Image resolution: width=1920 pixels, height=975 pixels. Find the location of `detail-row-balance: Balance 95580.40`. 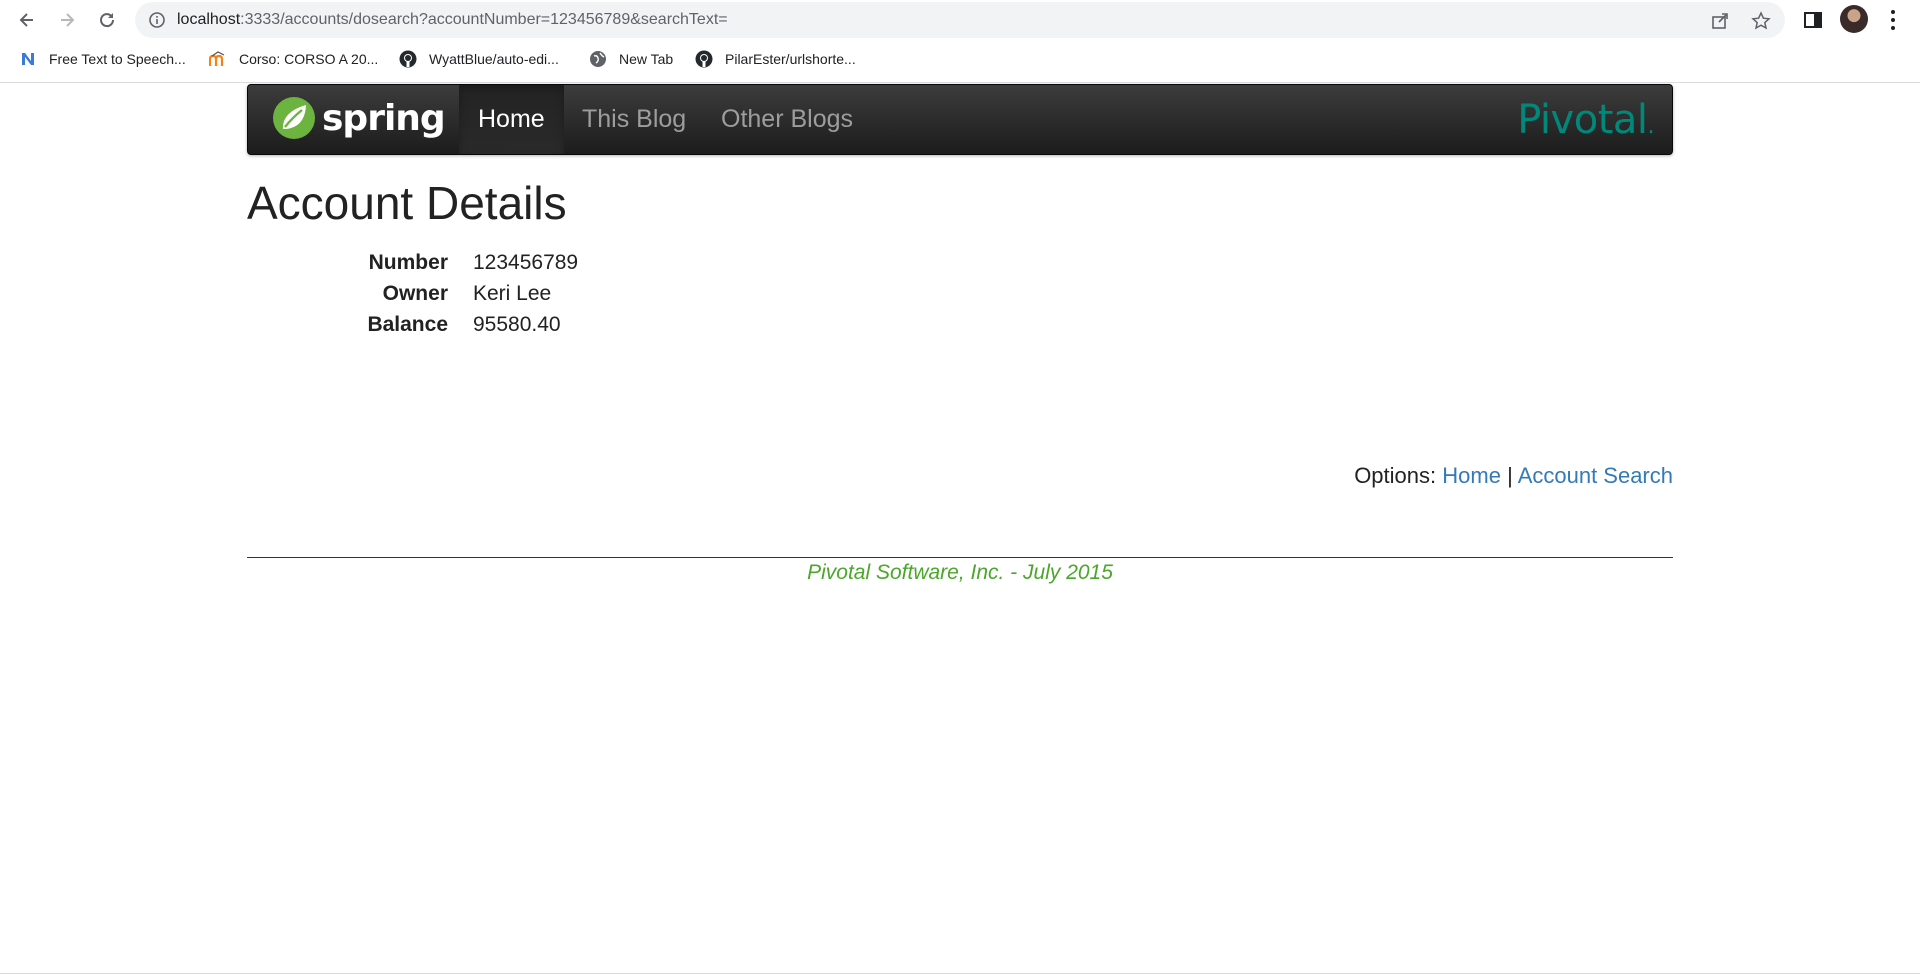

detail-row-balance: Balance 95580.40 is located at coordinates (439, 324).